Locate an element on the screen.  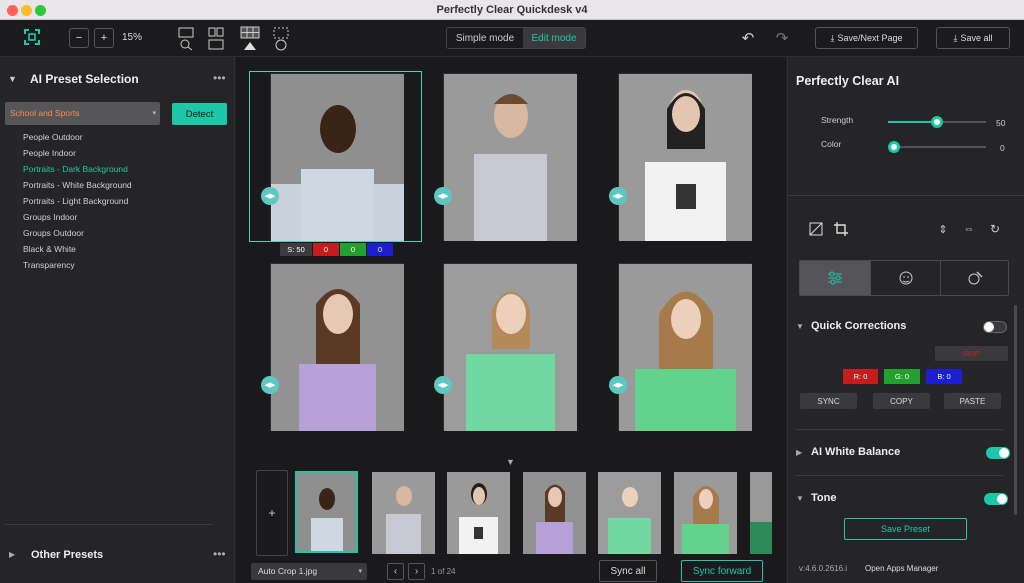
preset-black-white: Black & White is located at coordinates (49, 249).